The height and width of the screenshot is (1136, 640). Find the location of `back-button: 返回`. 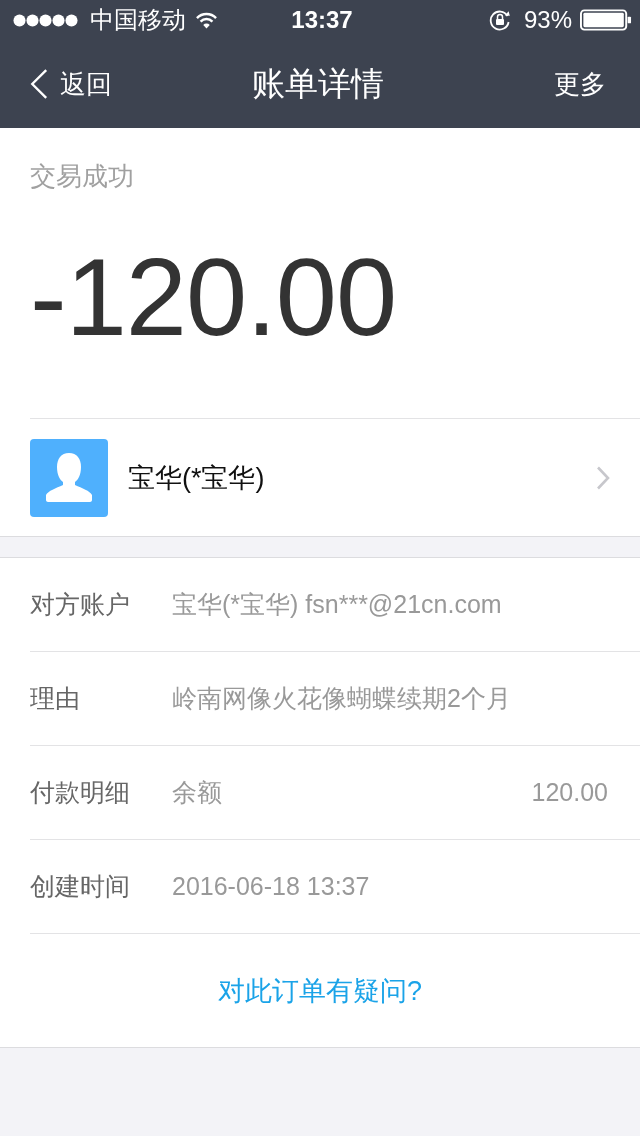

back-button: 返回 is located at coordinates (71, 84).